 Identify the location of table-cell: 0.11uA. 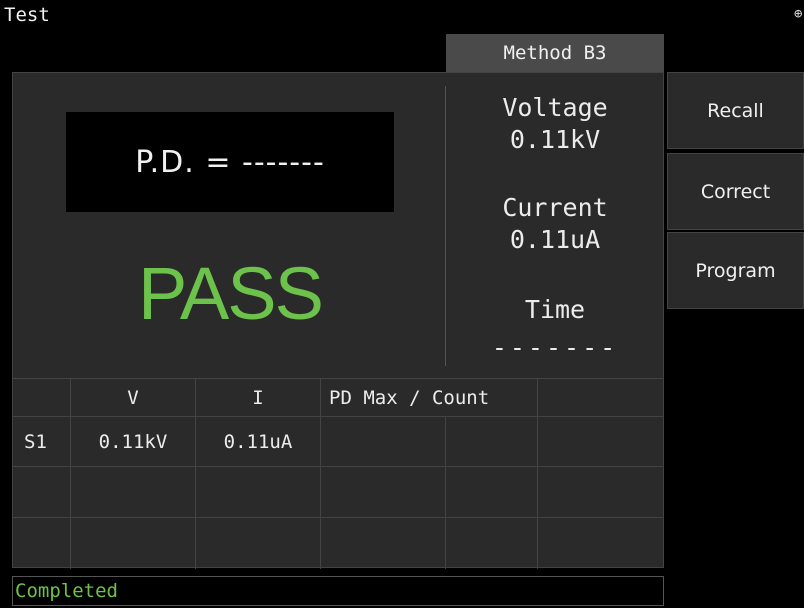
(257, 442).